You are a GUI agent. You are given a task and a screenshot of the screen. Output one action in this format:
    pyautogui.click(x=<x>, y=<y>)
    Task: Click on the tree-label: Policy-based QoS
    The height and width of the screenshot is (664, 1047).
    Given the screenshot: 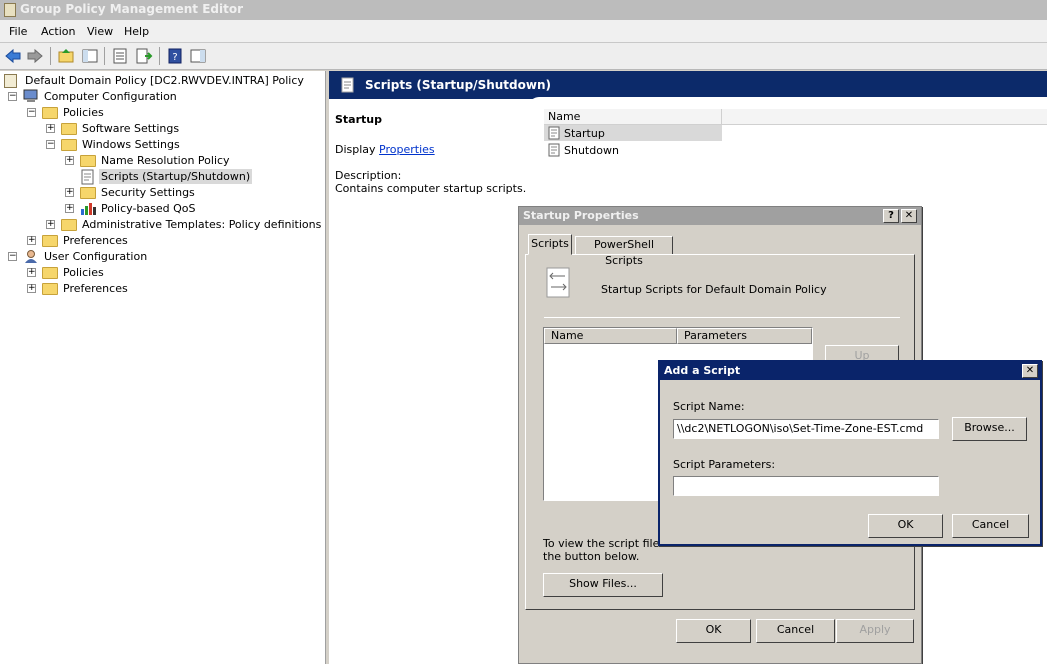 What is the action you would take?
    pyautogui.click(x=148, y=208)
    